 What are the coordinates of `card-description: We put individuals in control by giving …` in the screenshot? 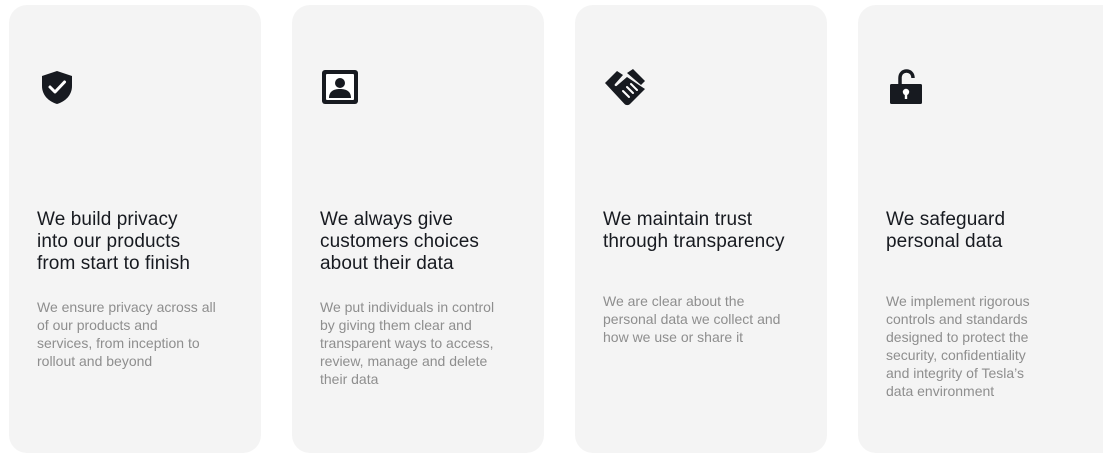 It's located at (407, 343).